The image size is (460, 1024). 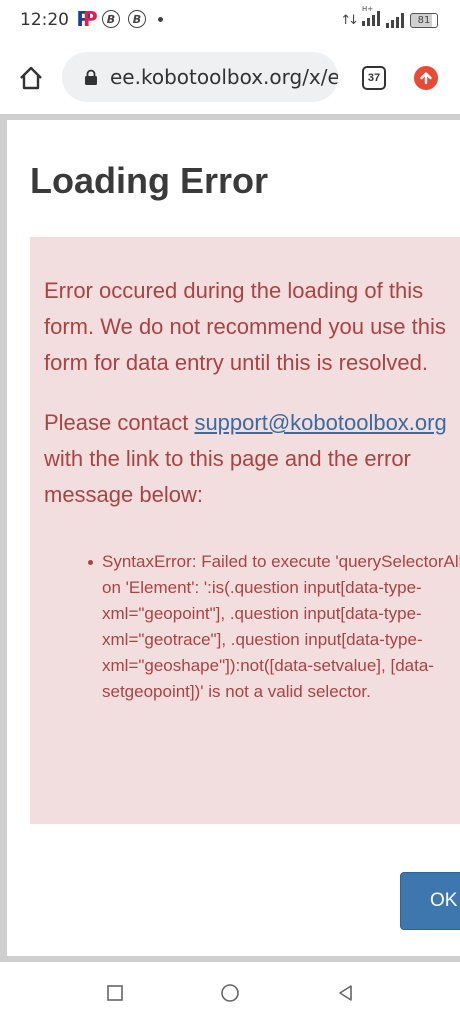 I want to click on update-button, so click(x=426, y=78).